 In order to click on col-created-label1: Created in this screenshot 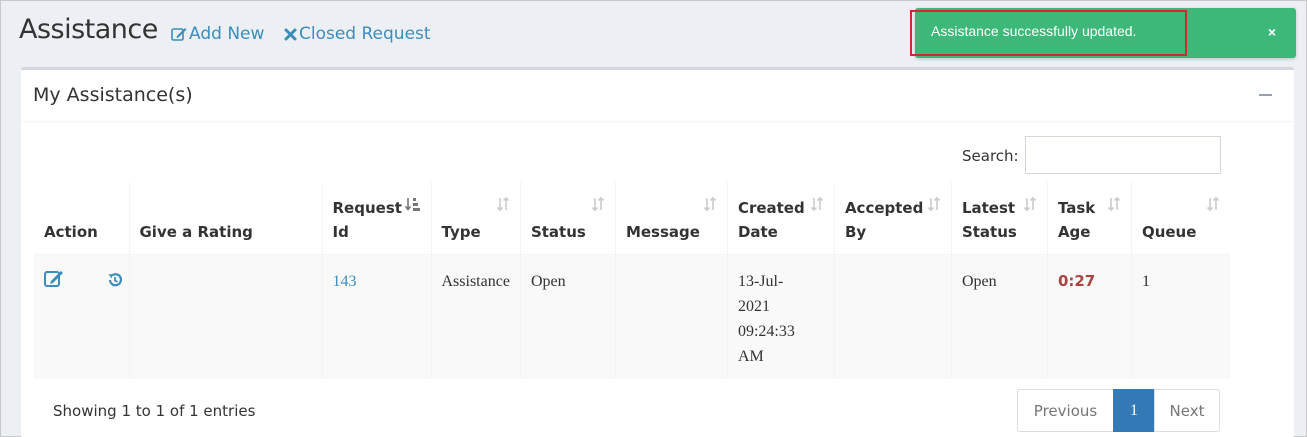, I will do `click(771, 207)`.